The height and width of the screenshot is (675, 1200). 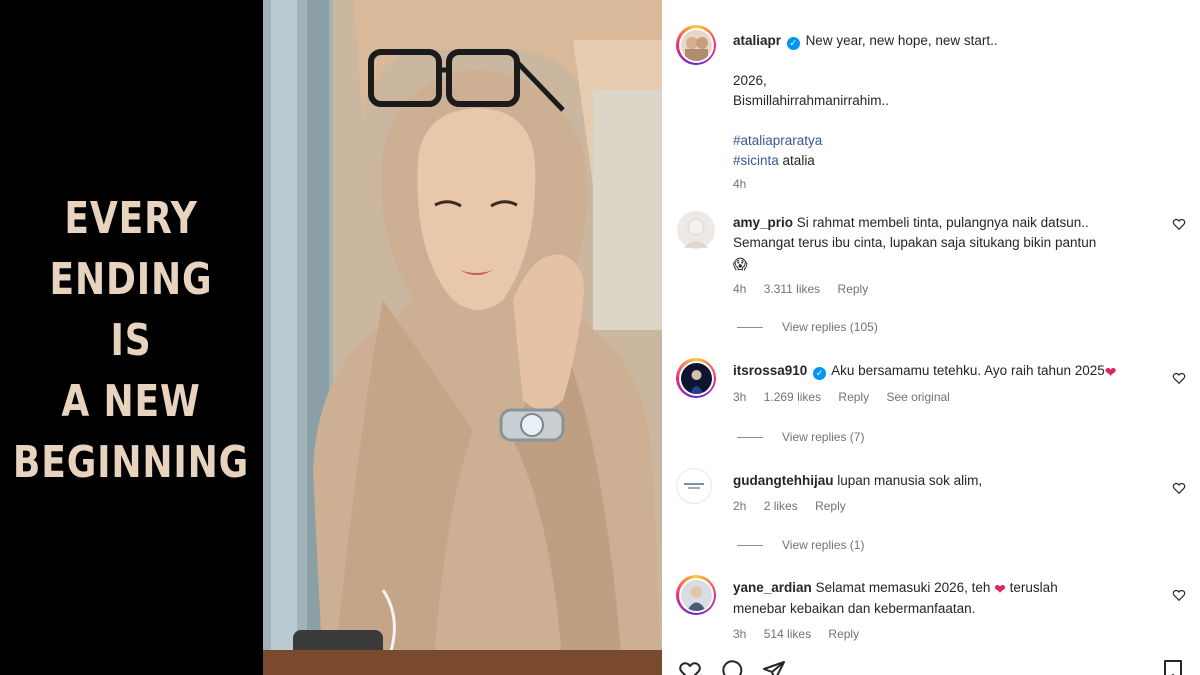 What do you see at coordinates (772, 587) in the screenshot?
I see `comment-username: yane_ardian` at bounding box center [772, 587].